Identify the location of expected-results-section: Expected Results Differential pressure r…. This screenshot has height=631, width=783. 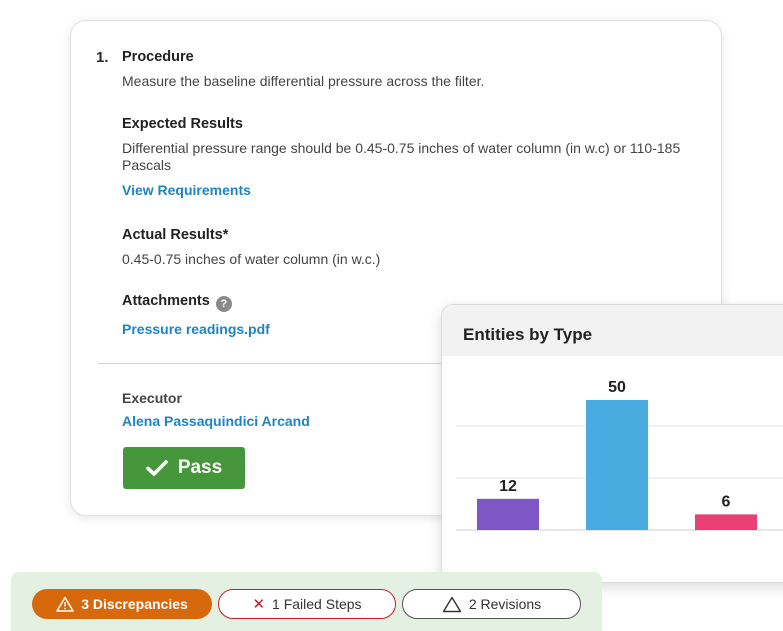
(406, 157).